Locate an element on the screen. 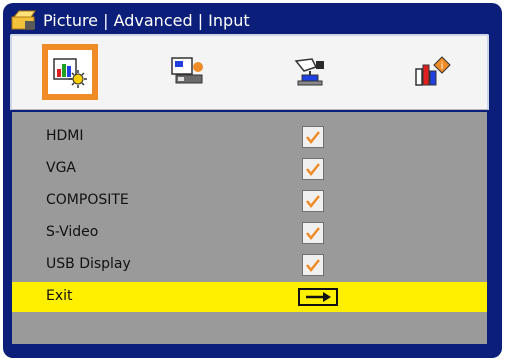 The width and height of the screenshot is (507, 363). right-arrow-icon is located at coordinates (318, 297).